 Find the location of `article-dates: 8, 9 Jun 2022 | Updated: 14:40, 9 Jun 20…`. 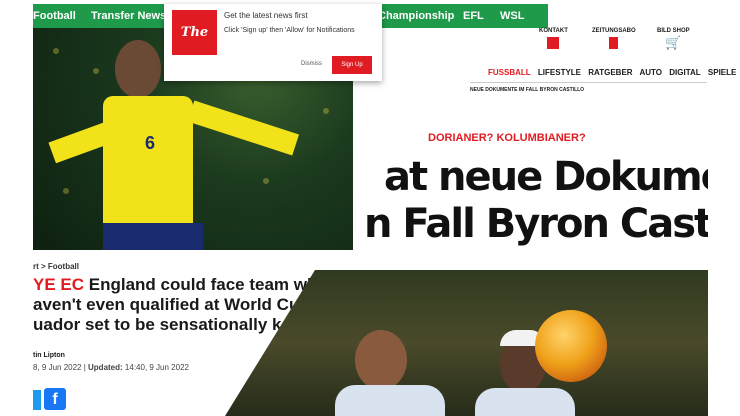

article-dates: 8, 9 Jun 2022 | Updated: 14:40, 9 Jun 20… is located at coordinates (111, 367).